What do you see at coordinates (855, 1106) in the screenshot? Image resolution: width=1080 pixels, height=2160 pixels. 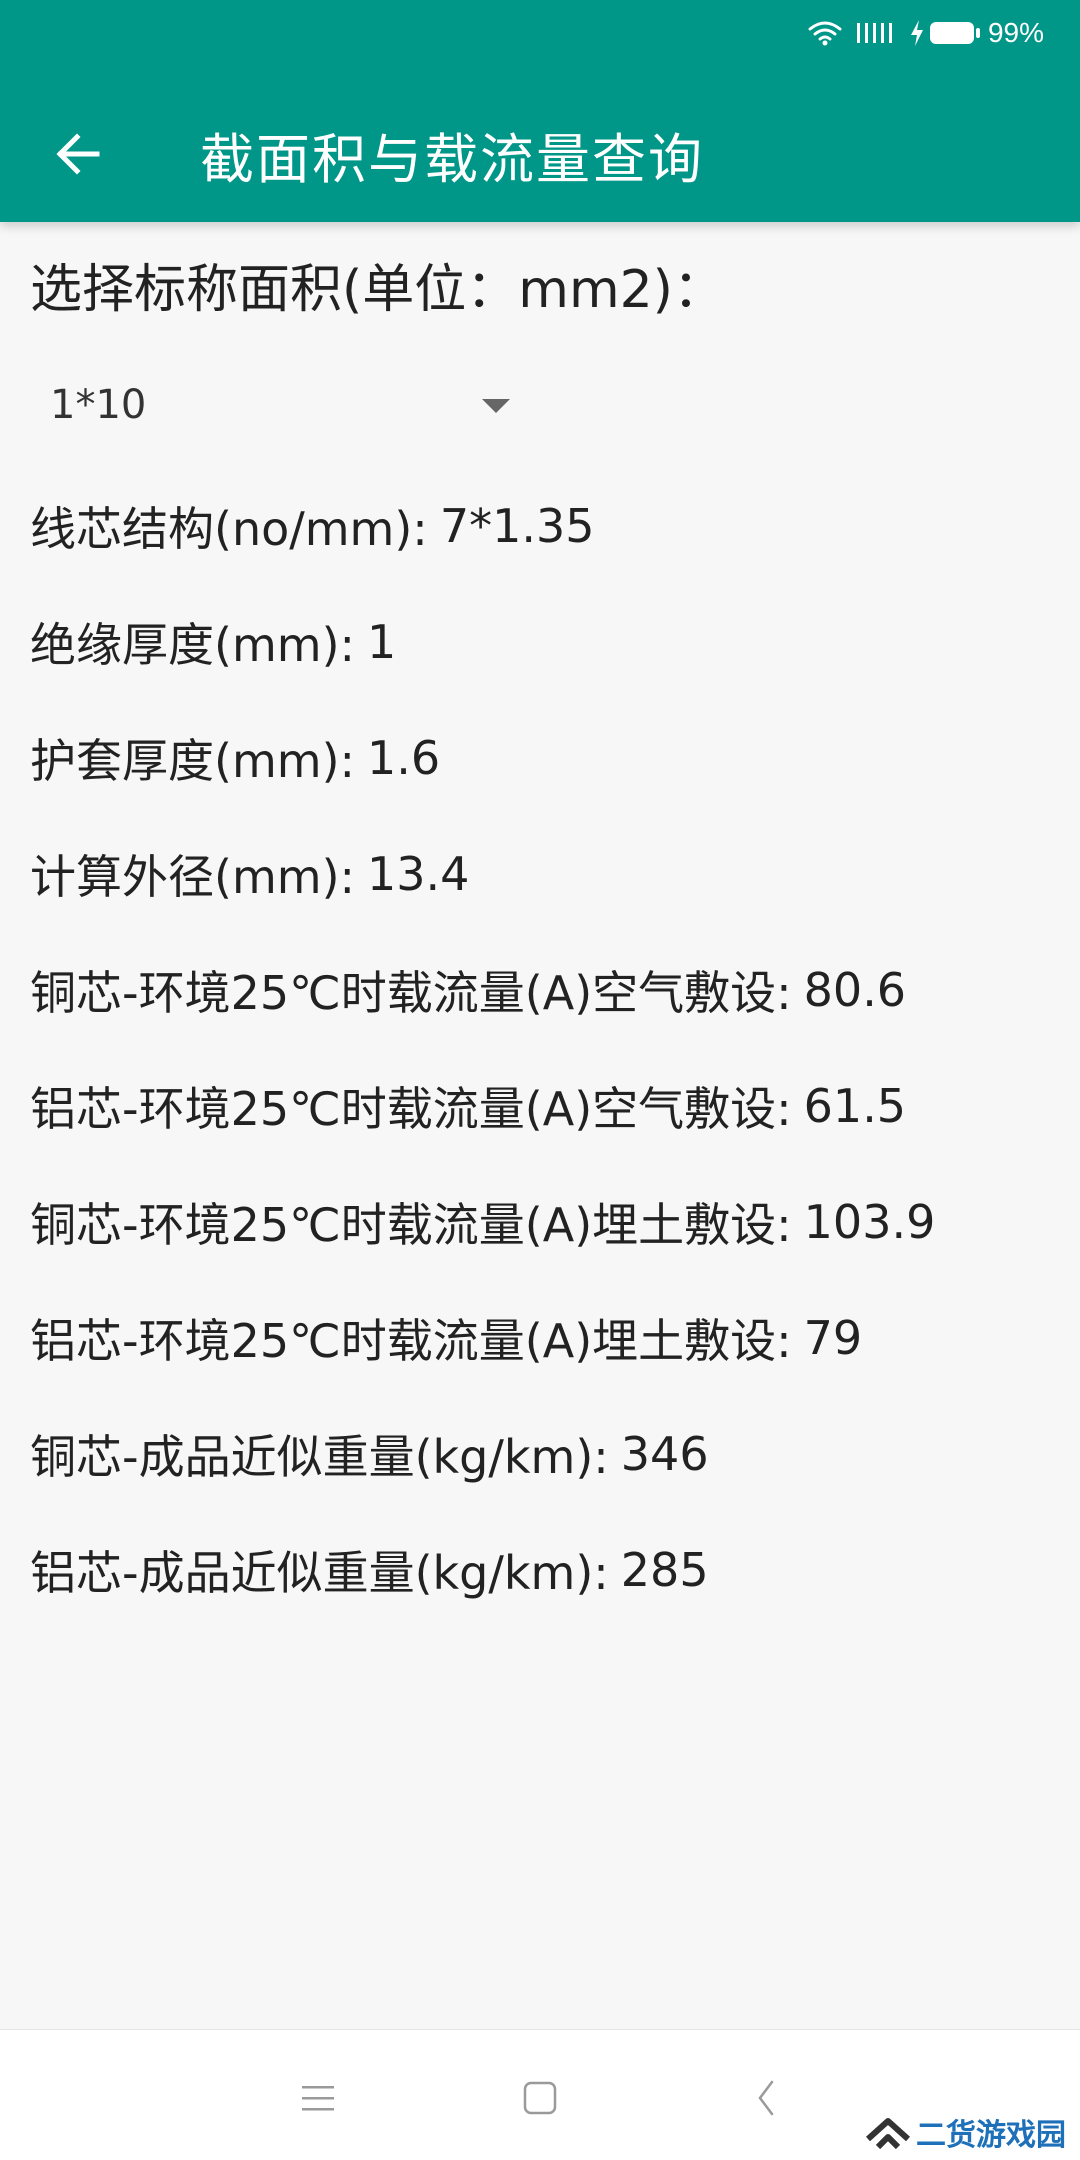 I see `spec-value: 61.5` at bounding box center [855, 1106].